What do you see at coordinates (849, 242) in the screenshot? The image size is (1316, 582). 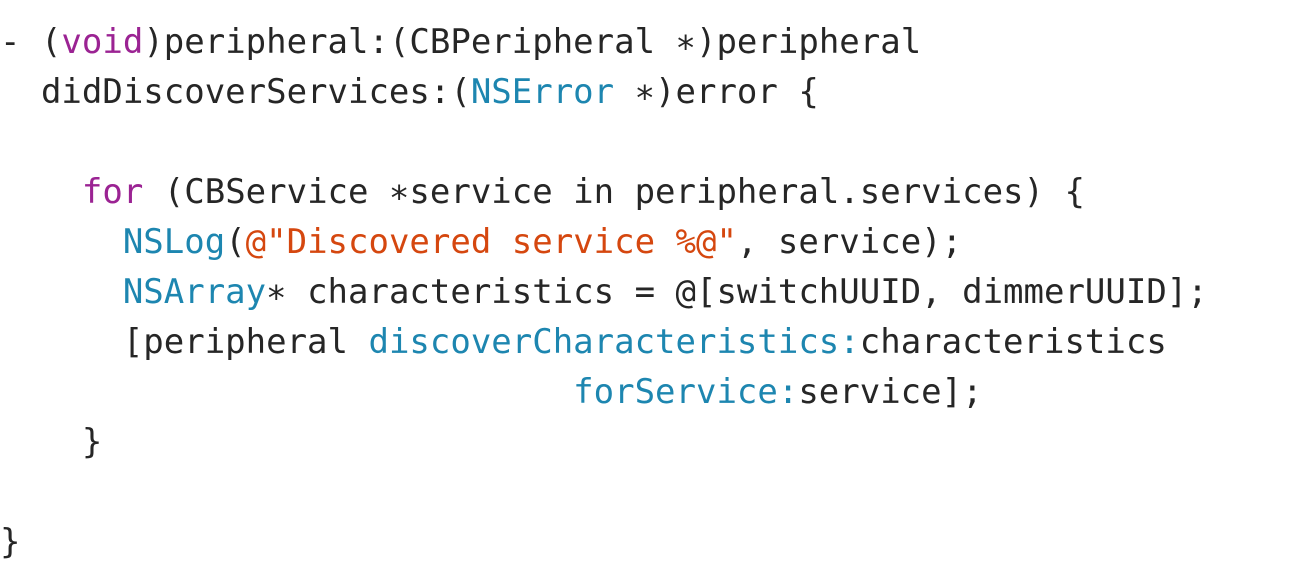 I see `code-token-plain: , service);` at bounding box center [849, 242].